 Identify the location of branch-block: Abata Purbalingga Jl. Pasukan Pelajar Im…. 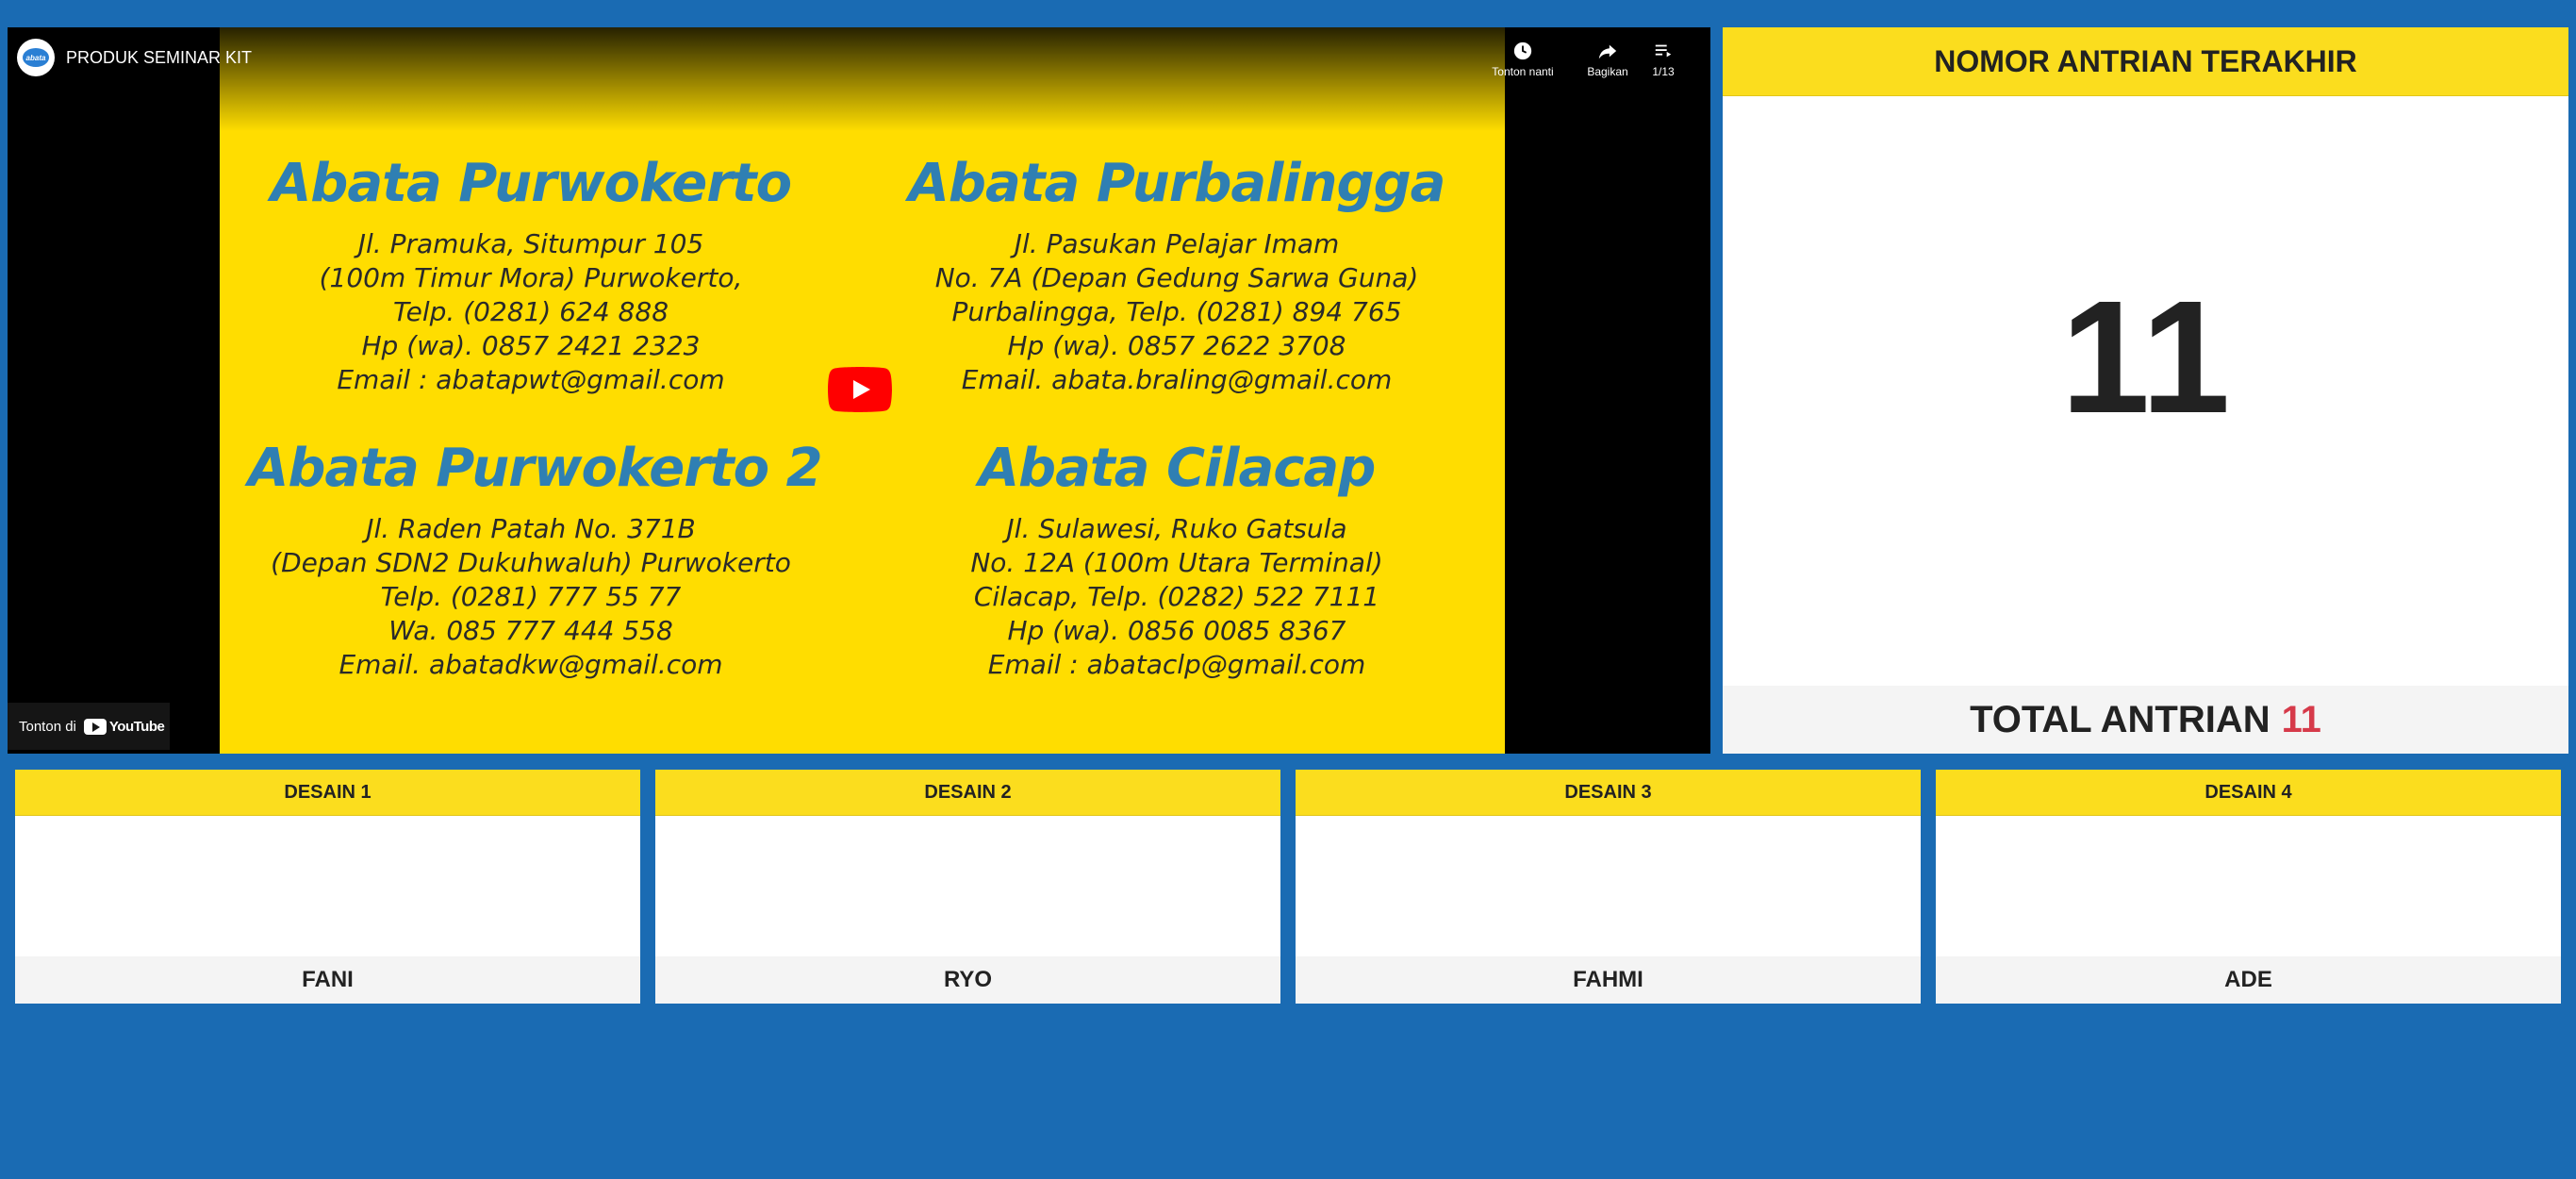
(1176, 277).